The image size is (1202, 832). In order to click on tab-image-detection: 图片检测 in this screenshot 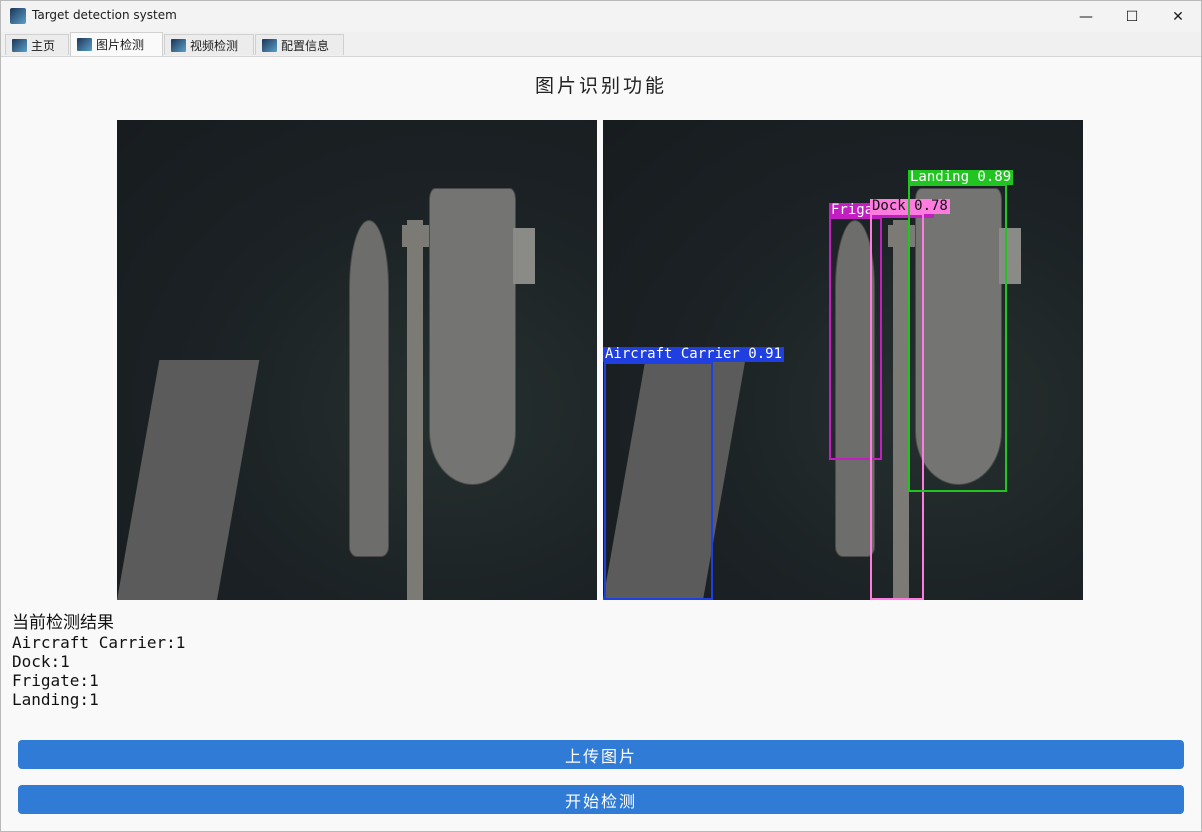, I will do `click(116, 44)`.